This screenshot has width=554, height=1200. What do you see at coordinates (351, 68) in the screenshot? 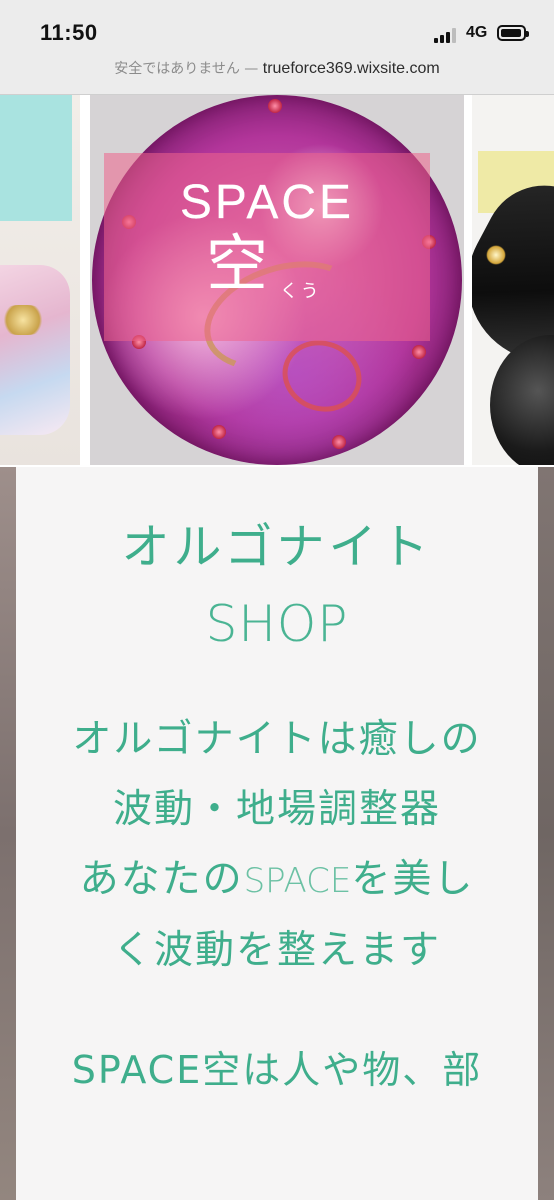
I see `site-host: trueforce369.wixsite.com` at bounding box center [351, 68].